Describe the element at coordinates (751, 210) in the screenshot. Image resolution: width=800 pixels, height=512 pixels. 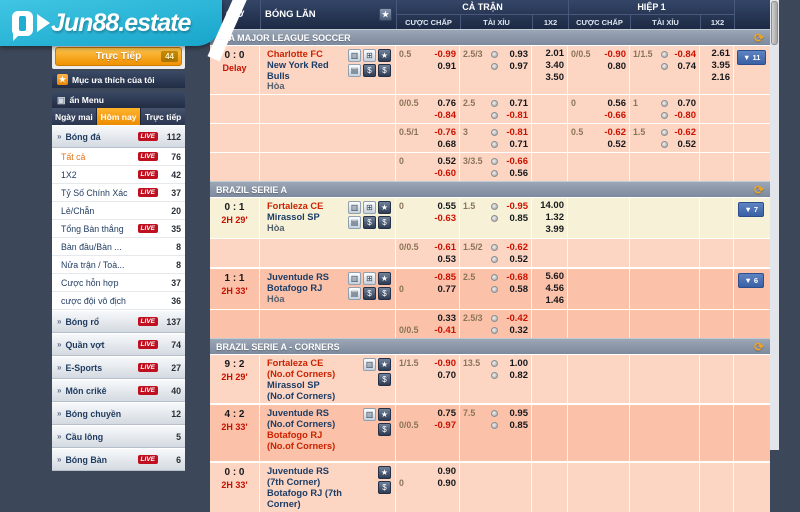
I see `more-bets-button: ▼ 7` at that location.